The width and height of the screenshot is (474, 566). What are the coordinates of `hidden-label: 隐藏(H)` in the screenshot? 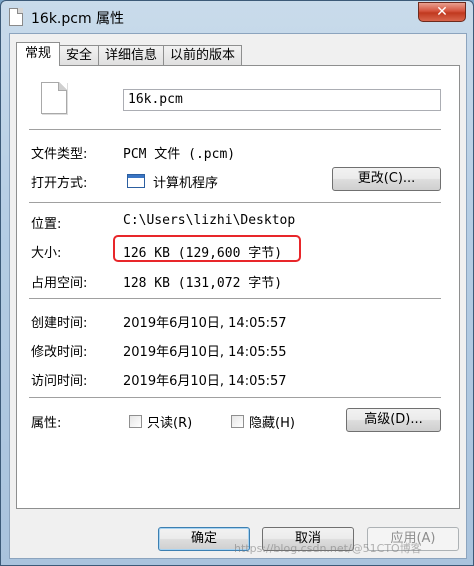 It's located at (272, 421).